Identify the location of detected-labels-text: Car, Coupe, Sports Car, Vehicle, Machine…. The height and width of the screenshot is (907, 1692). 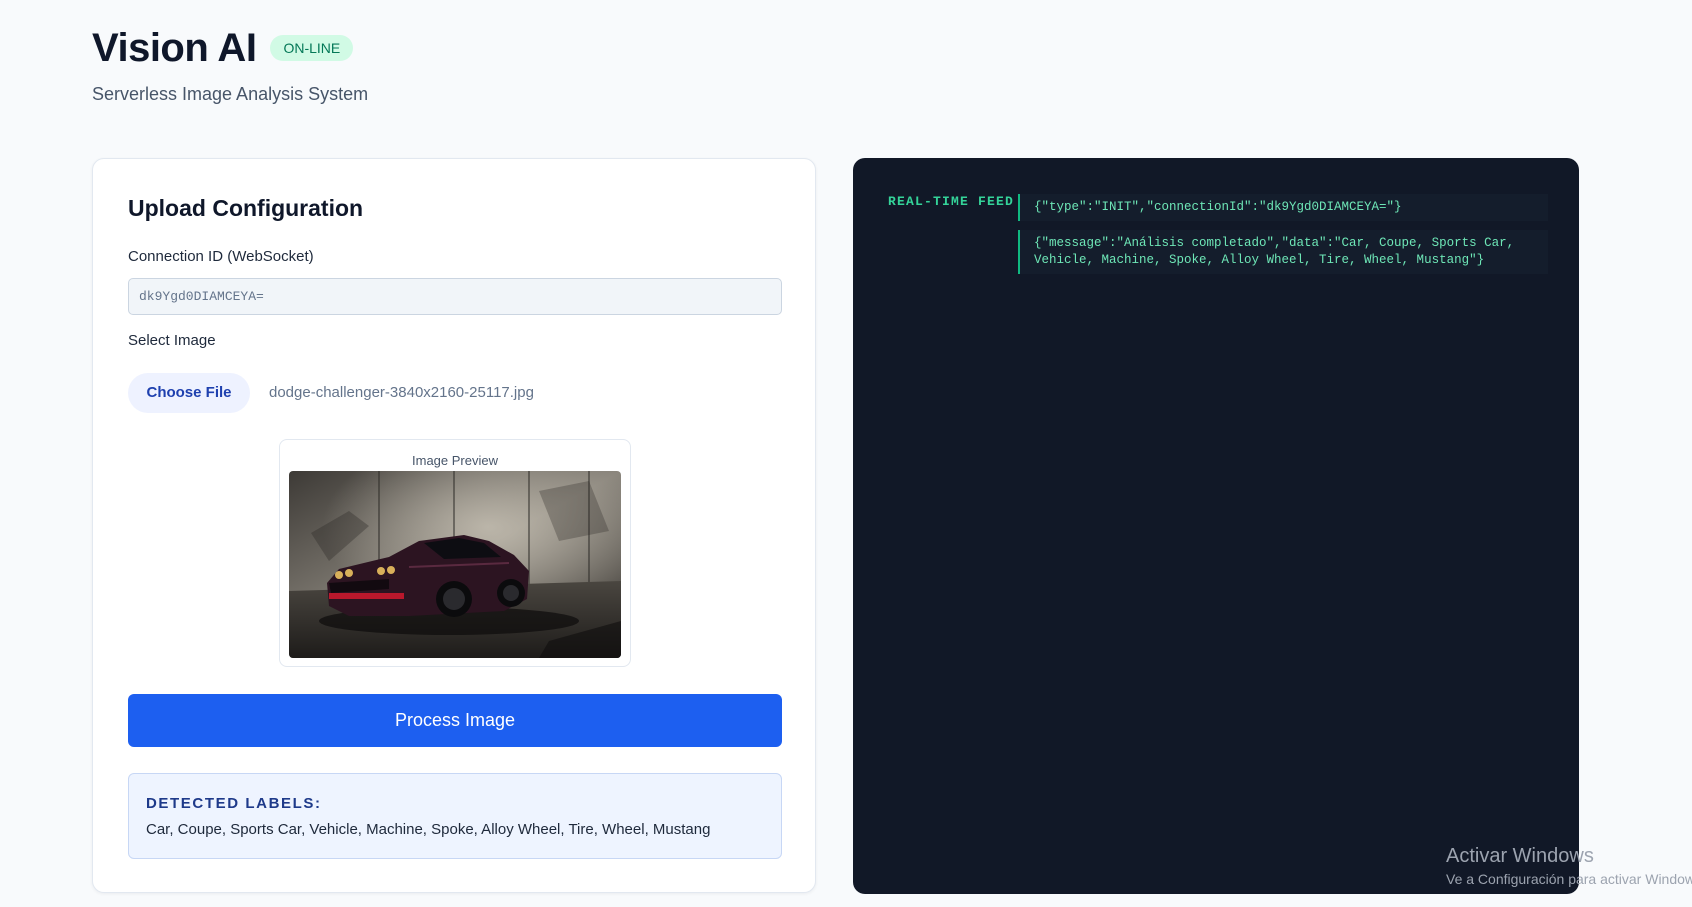
(428, 829).